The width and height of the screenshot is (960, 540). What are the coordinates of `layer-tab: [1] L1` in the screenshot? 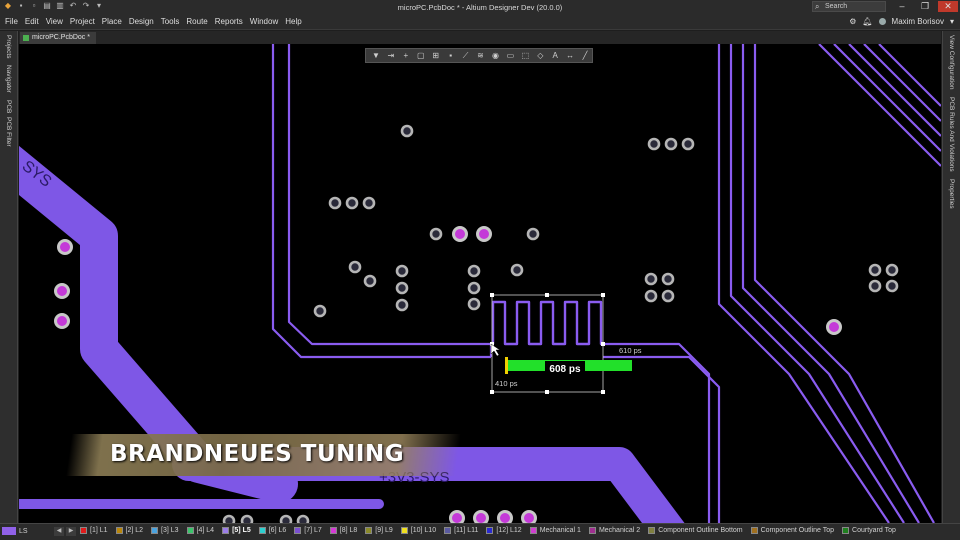 It's located at (94, 530).